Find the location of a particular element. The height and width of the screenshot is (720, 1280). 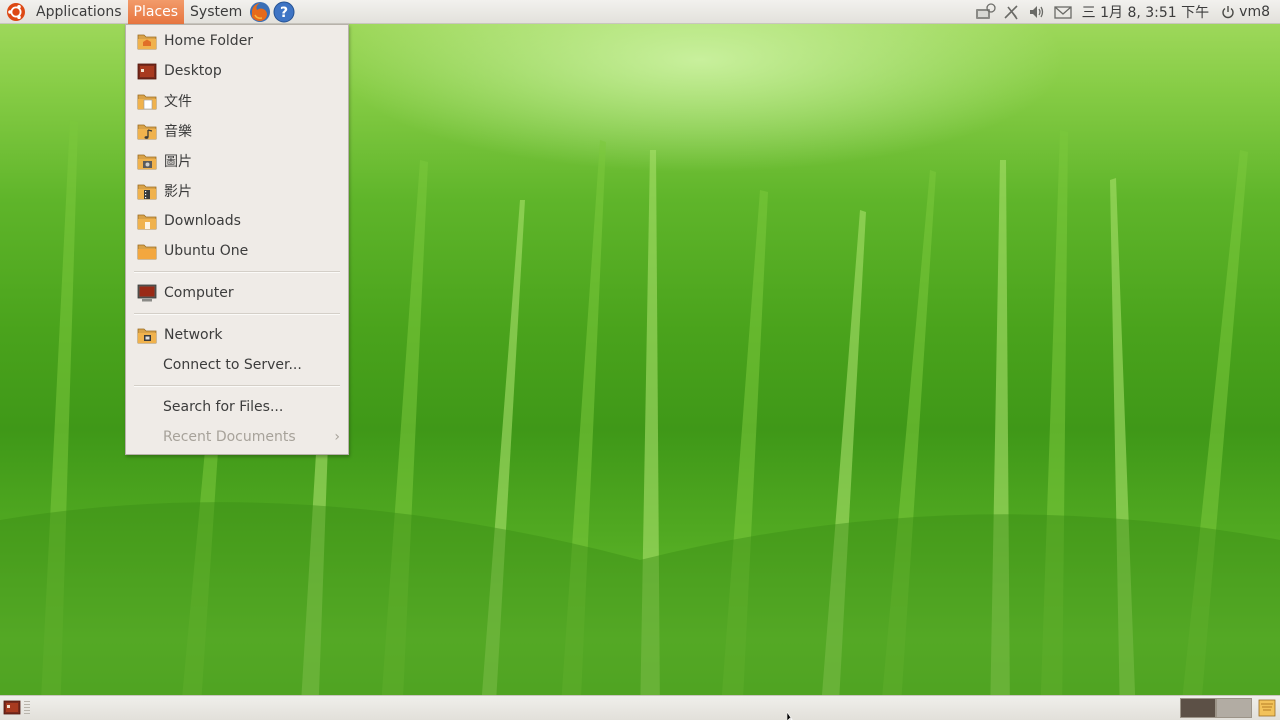

user-session-menu: vm8 is located at coordinates (1247, 12).